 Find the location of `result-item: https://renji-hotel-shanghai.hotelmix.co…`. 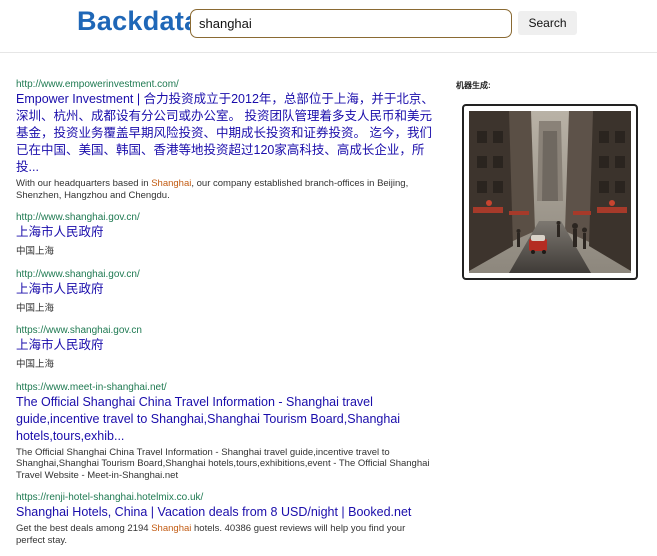

result-item: https://renji-hotel-shanghai.hotelmix.co… is located at coordinates (226, 518).